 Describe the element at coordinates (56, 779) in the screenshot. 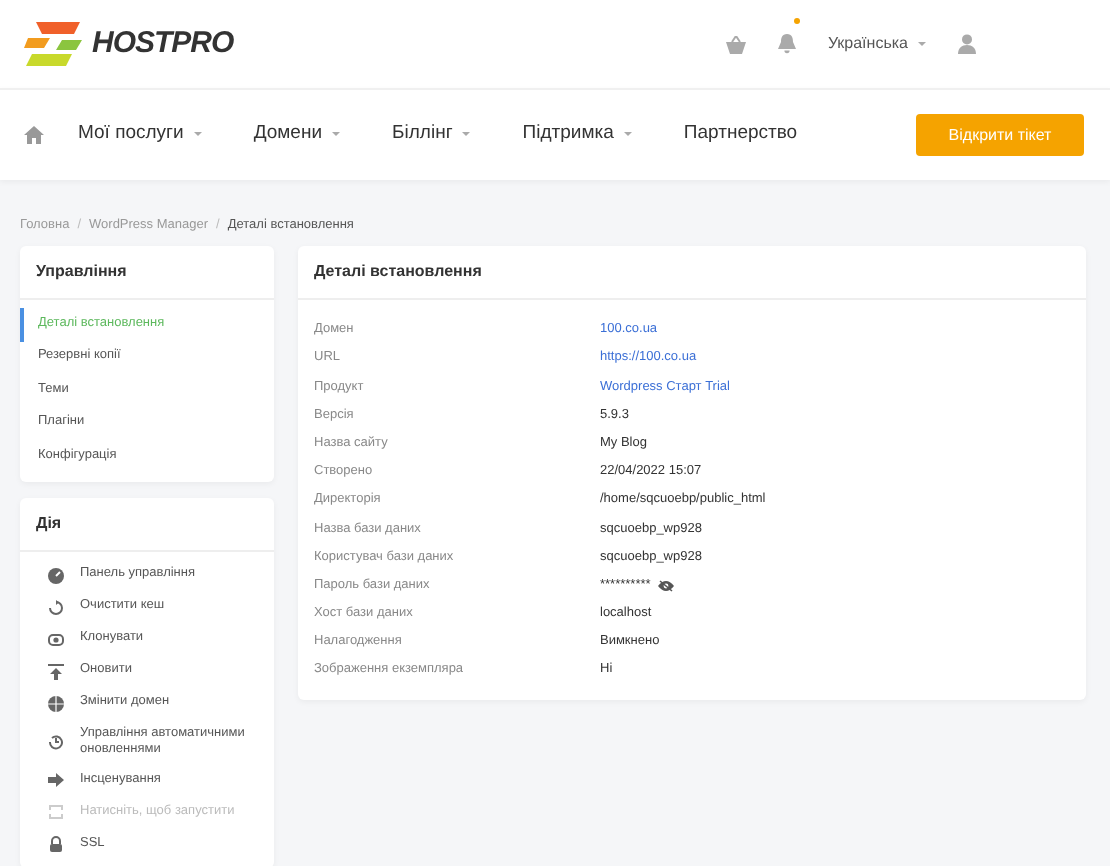

I see `arrow-icon` at that location.